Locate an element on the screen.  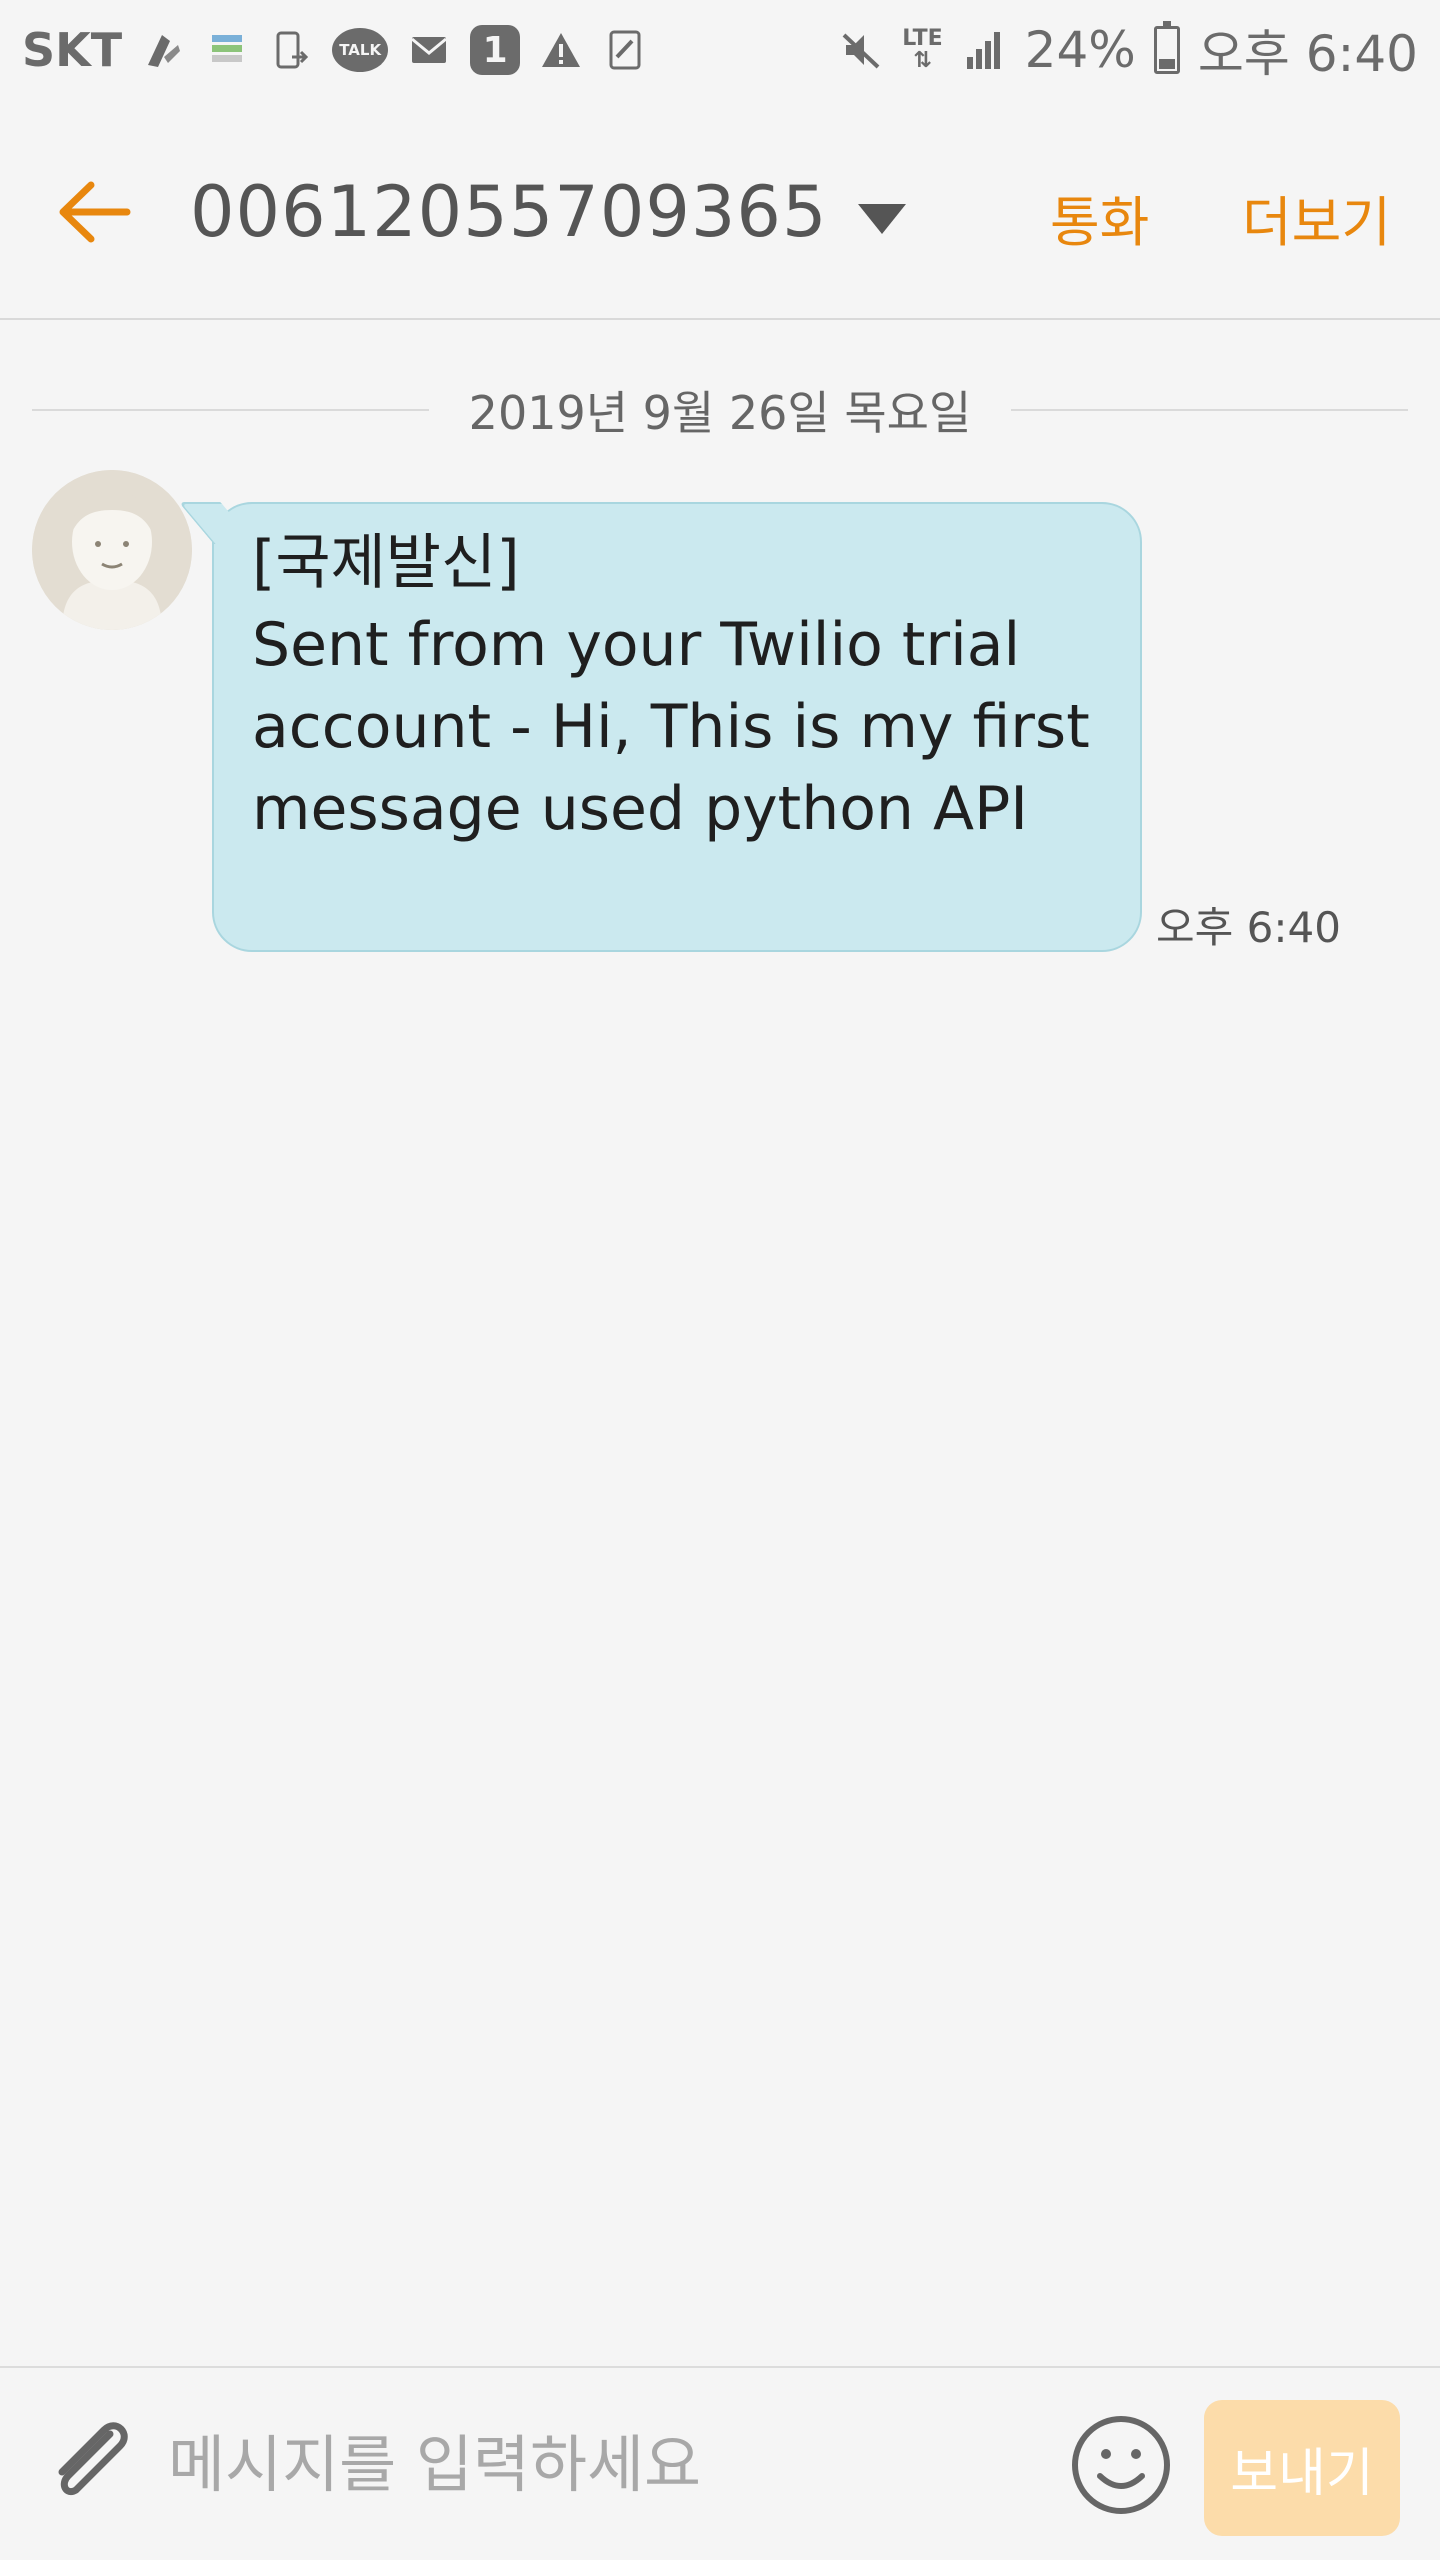
smiley-icon is located at coordinates (1121, 2465).